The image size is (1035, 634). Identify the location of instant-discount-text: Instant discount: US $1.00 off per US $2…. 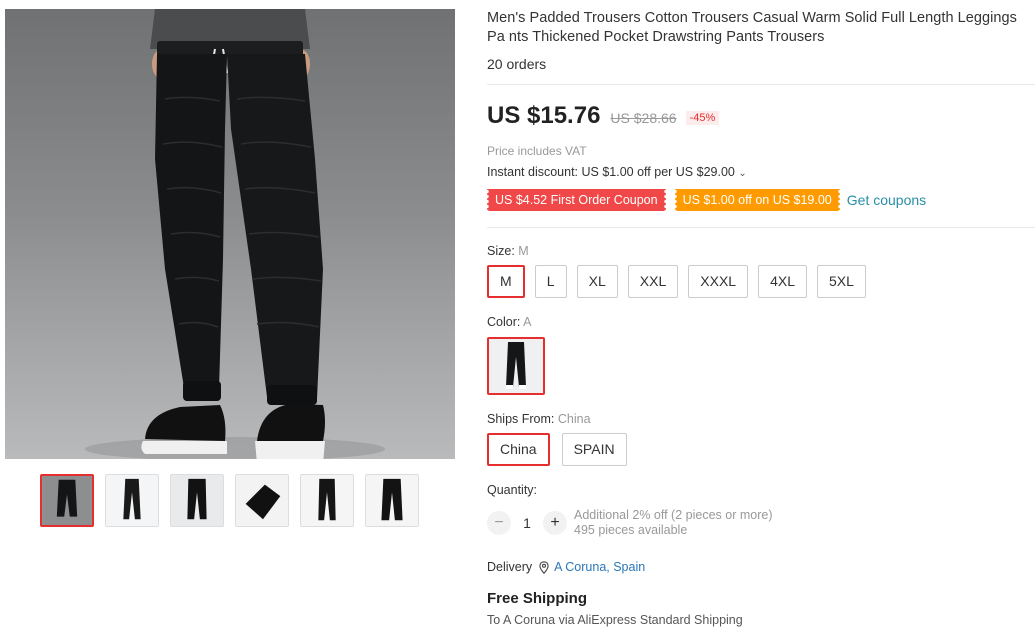
(611, 172).